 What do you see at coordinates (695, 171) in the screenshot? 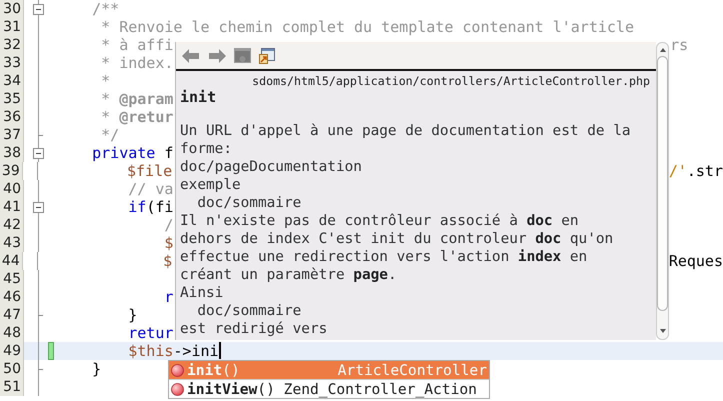
I see `code-text: /'.str` at bounding box center [695, 171].